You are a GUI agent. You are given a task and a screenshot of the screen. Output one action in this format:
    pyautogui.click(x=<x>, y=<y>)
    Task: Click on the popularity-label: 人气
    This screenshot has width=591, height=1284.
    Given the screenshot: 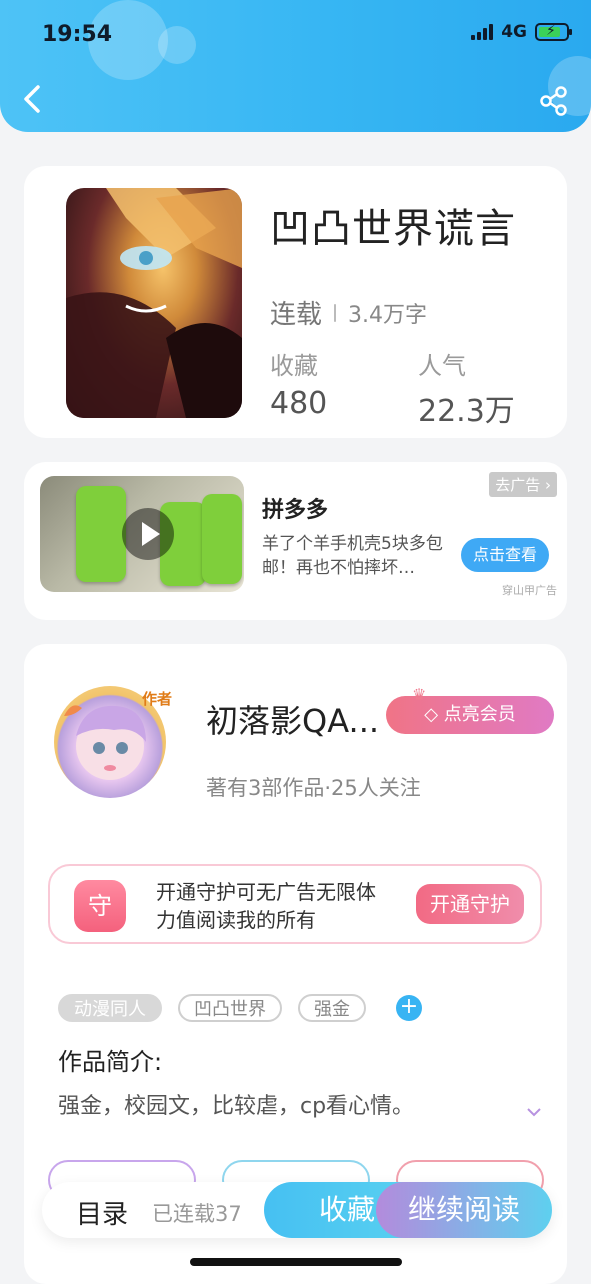 What is the action you would take?
    pyautogui.click(x=442, y=366)
    